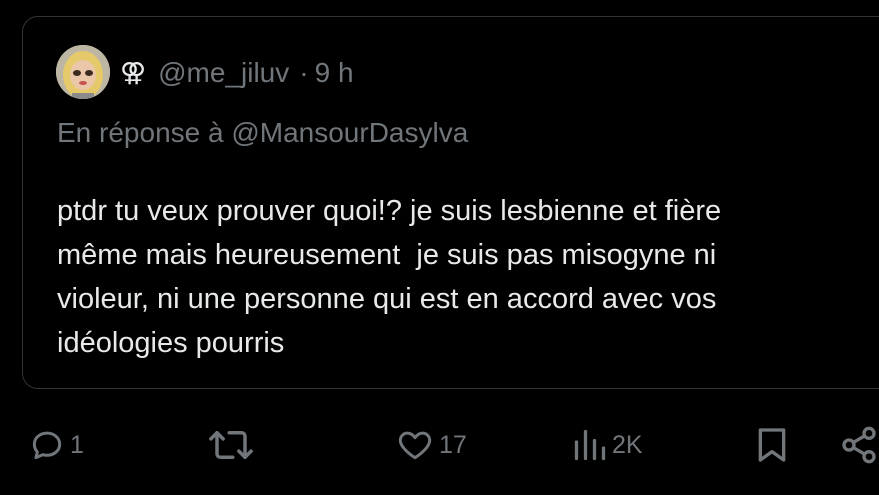 The height and width of the screenshot is (495, 879). I want to click on avatar, so click(83, 72).